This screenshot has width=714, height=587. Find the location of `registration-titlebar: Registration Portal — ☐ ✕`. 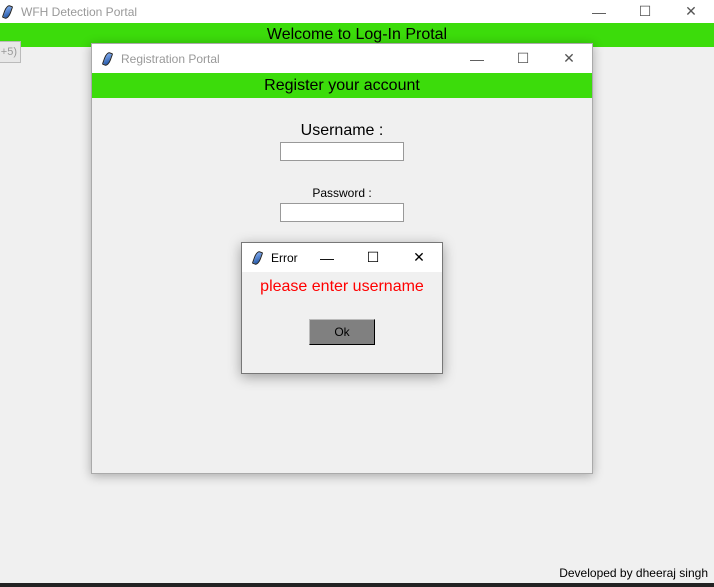

registration-titlebar: Registration Portal — ☐ ✕ is located at coordinates (342, 58).